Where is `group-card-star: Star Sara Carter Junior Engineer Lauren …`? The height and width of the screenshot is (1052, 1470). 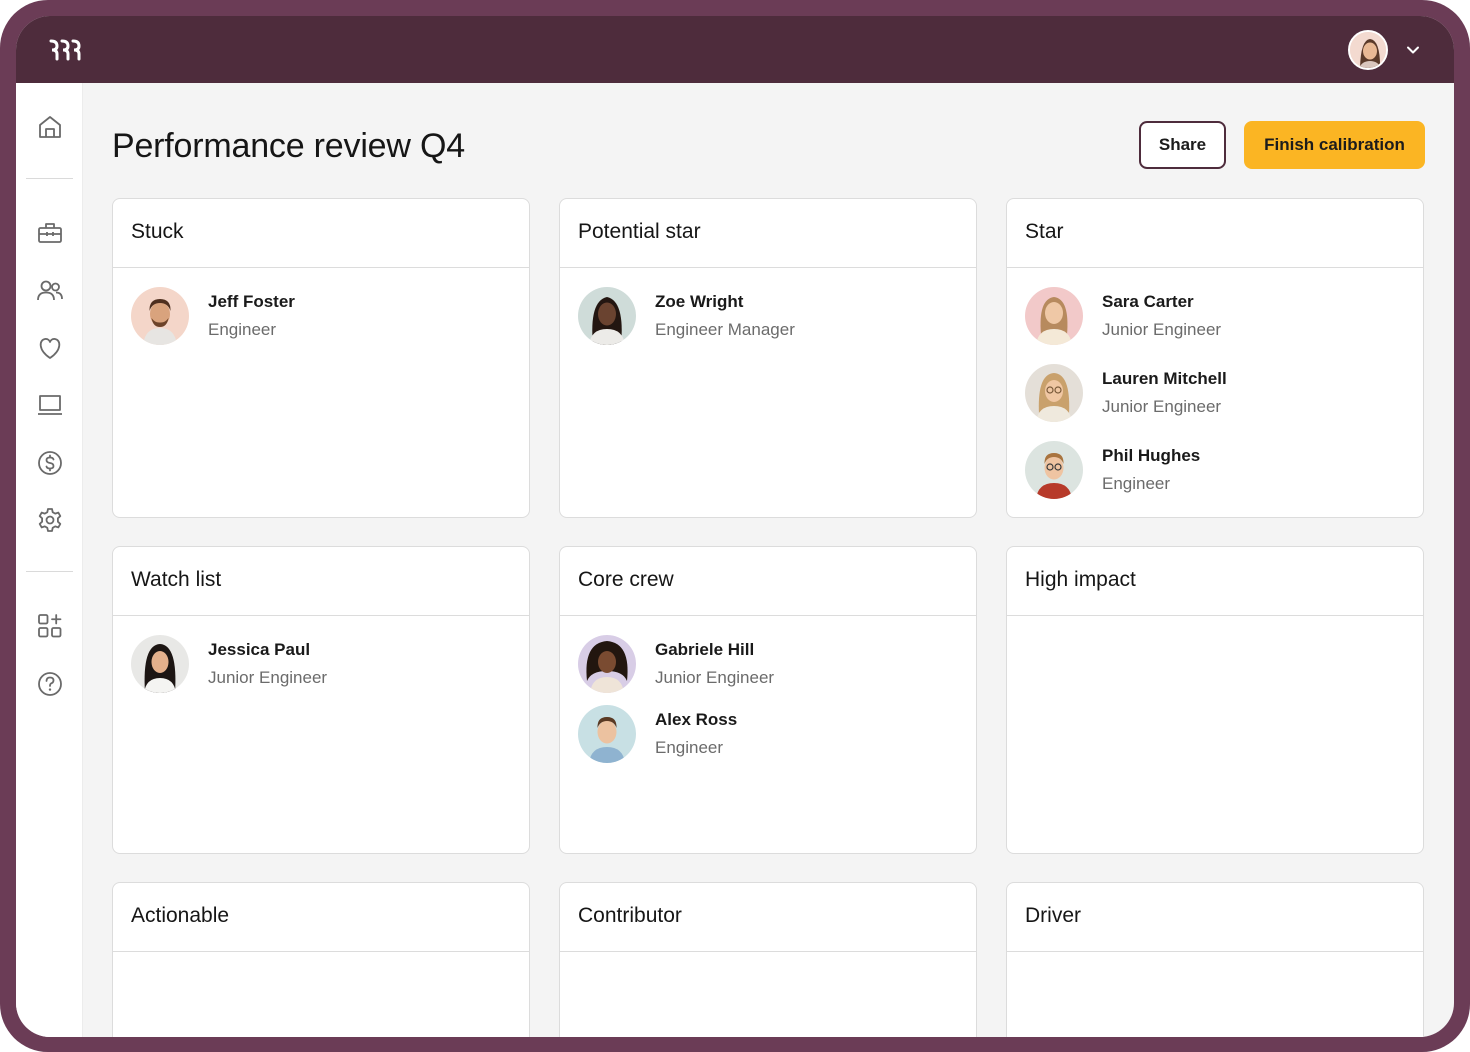
group-card-star: Star Sara Carter Junior Engineer Lauren … is located at coordinates (1215, 358).